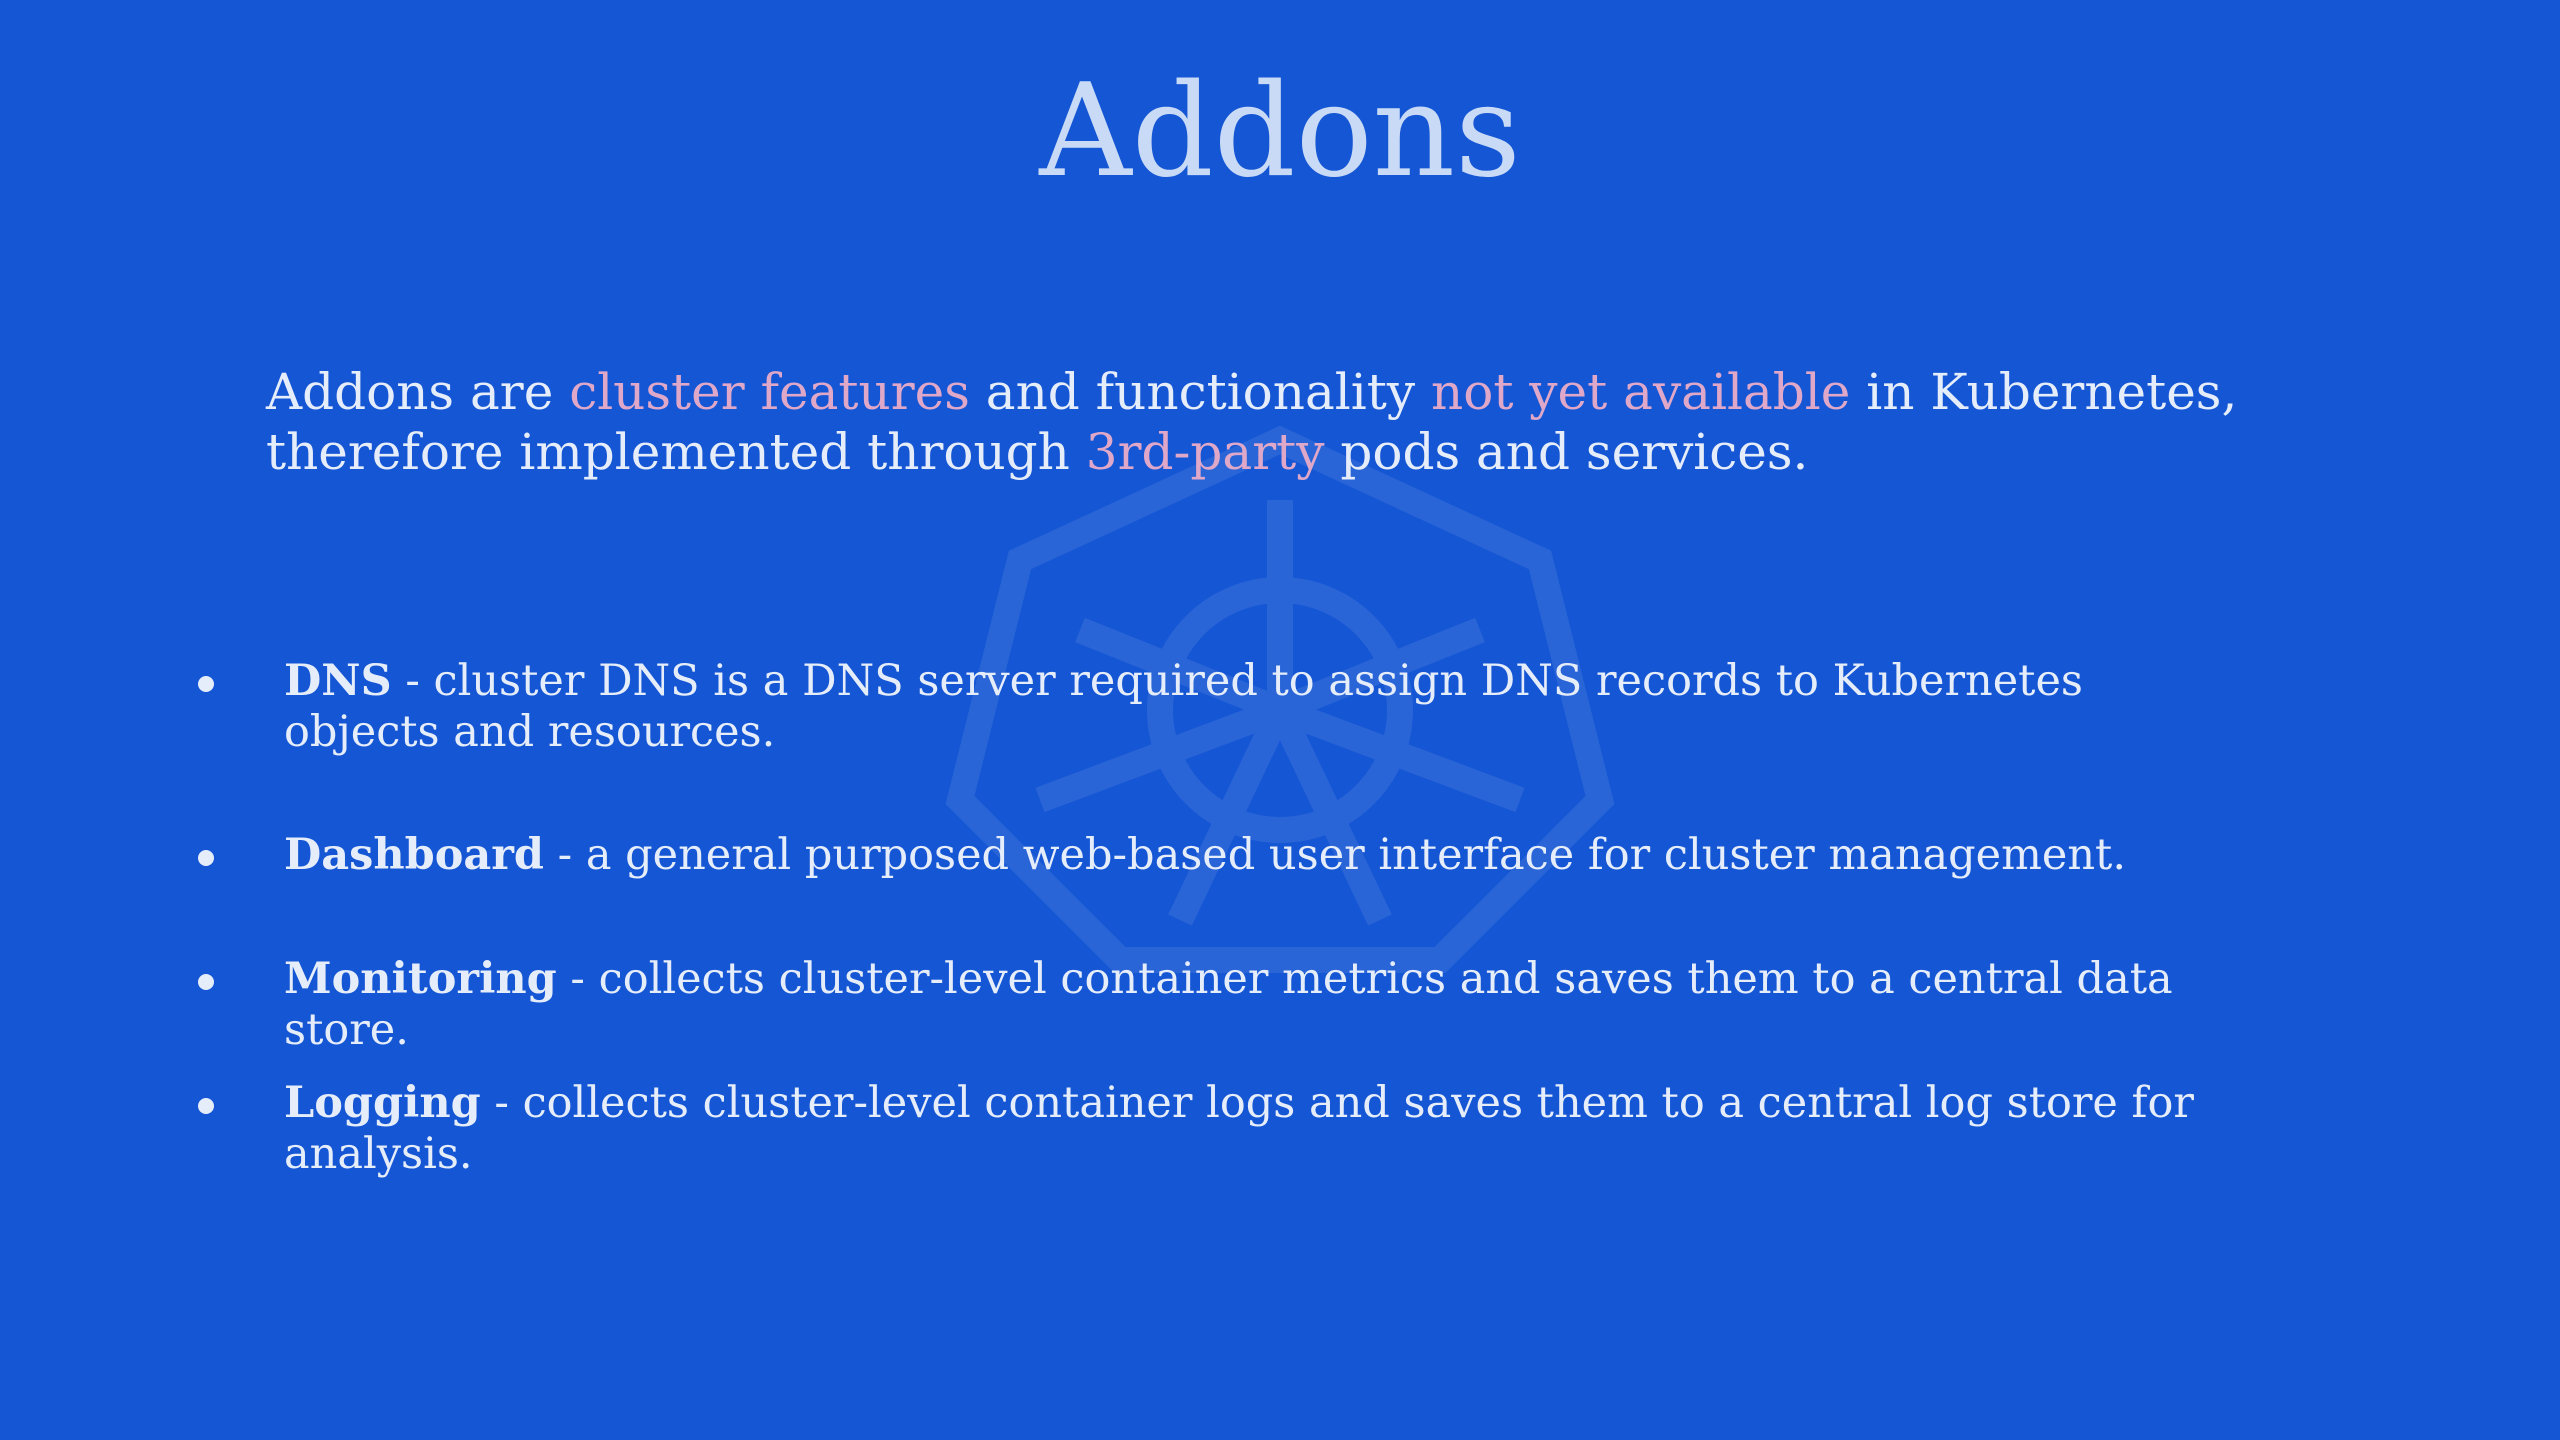 The width and height of the screenshot is (2560, 1440). What do you see at coordinates (338, 681) in the screenshot?
I see `list-item-term: DNS` at bounding box center [338, 681].